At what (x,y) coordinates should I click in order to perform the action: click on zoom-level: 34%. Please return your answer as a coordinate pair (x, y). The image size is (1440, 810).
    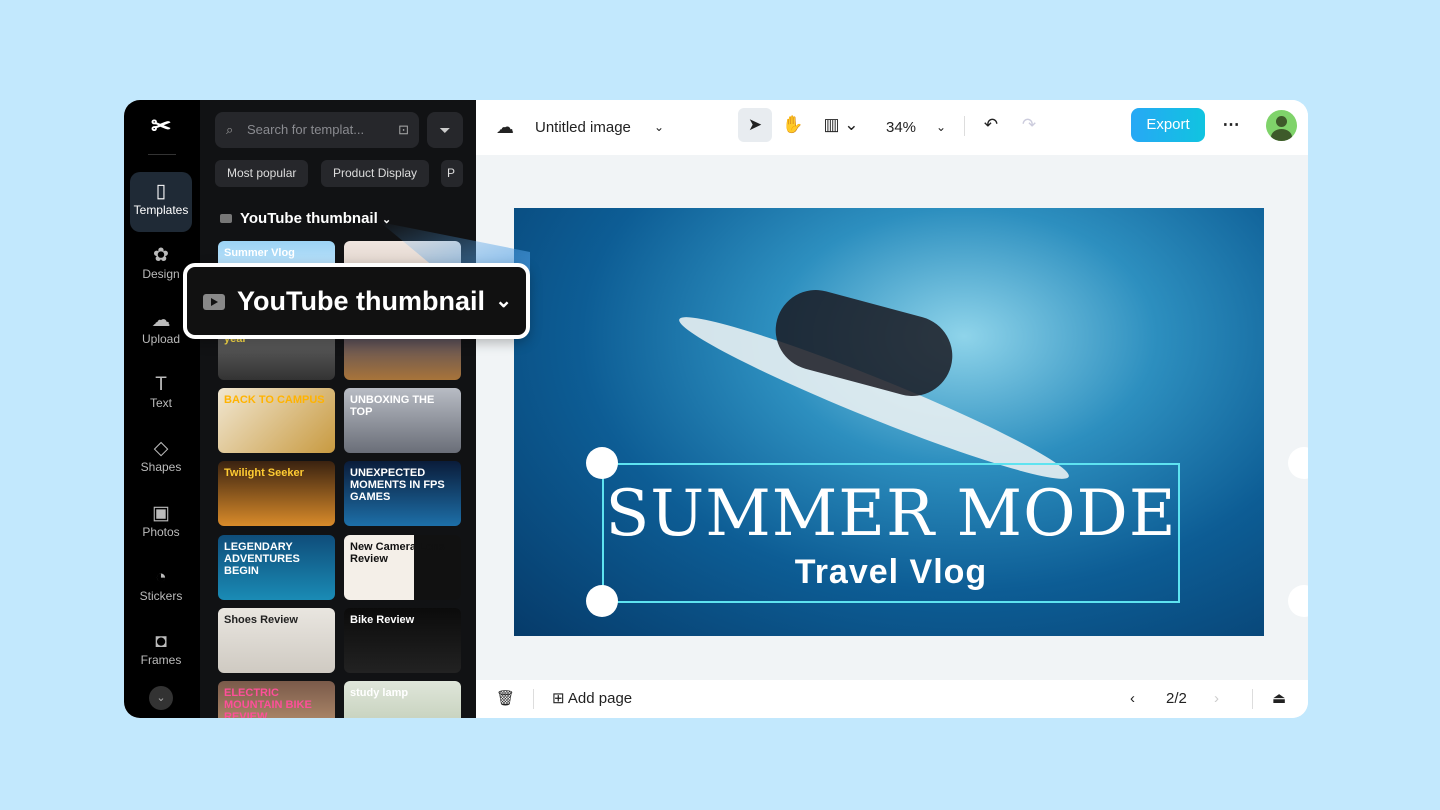
    Looking at the image, I should click on (901, 127).